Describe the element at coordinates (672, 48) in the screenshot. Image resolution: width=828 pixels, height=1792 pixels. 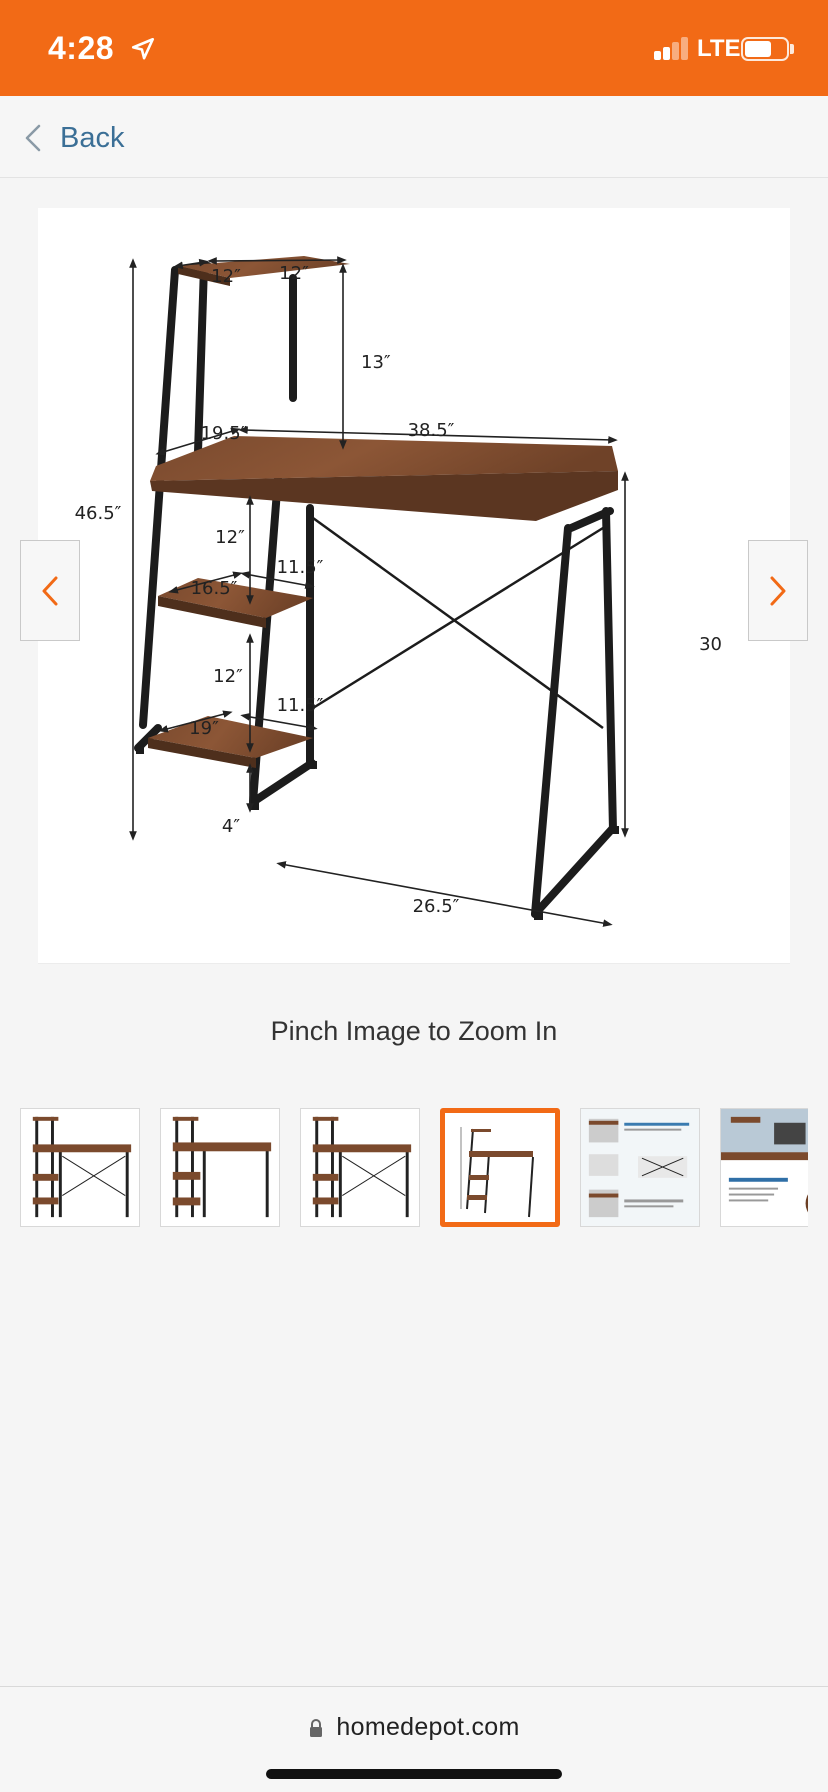
I see `signal-strength-icon` at that location.